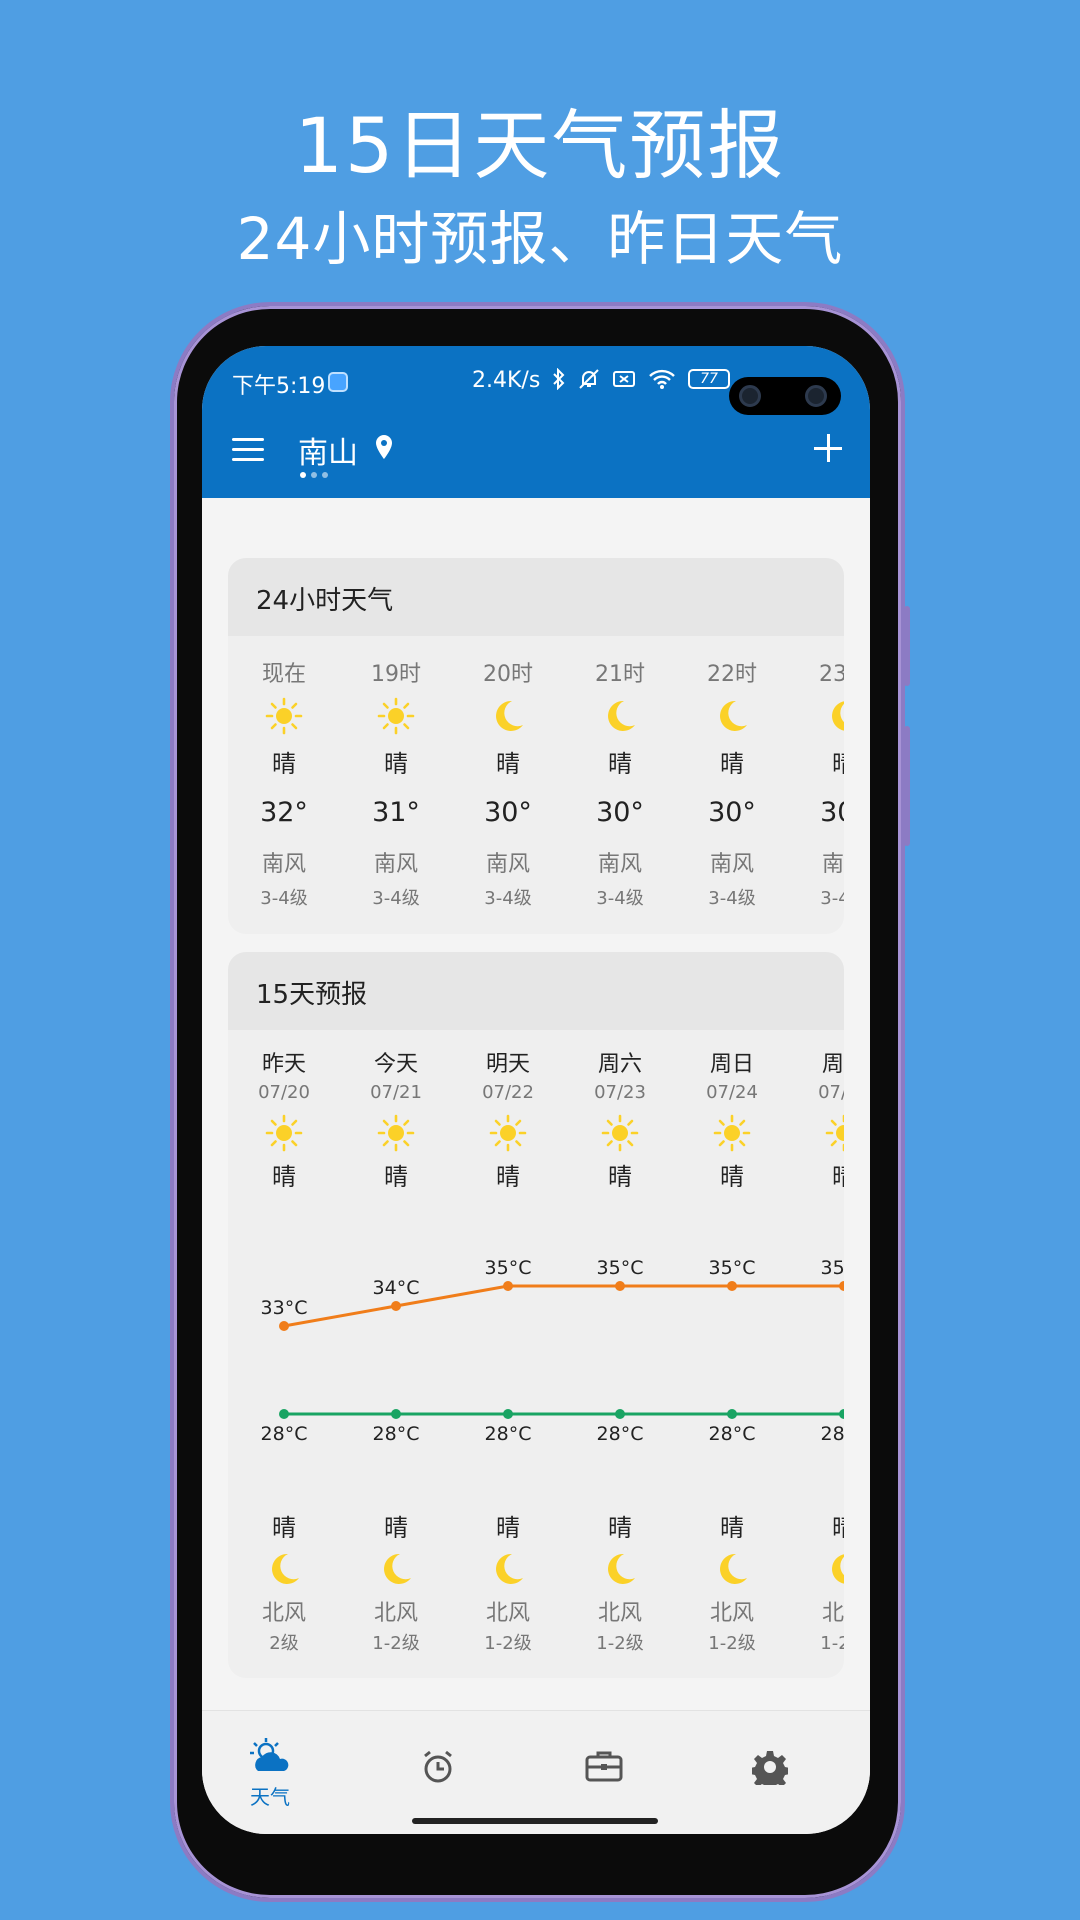 This screenshot has width=1080, height=1920. I want to click on bluetooth-icon, so click(559, 379).